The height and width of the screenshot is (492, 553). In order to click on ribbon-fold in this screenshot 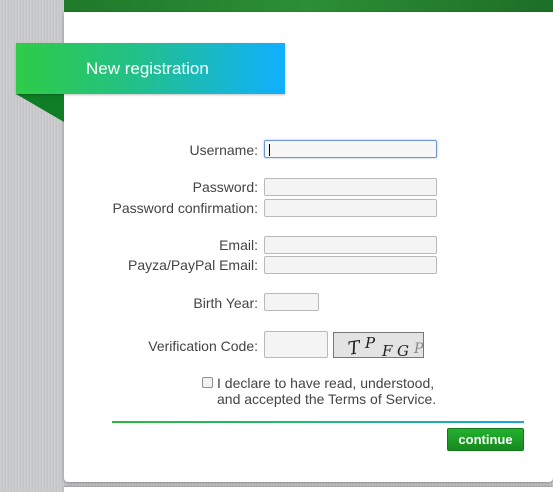, I will do `click(40, 108)`.